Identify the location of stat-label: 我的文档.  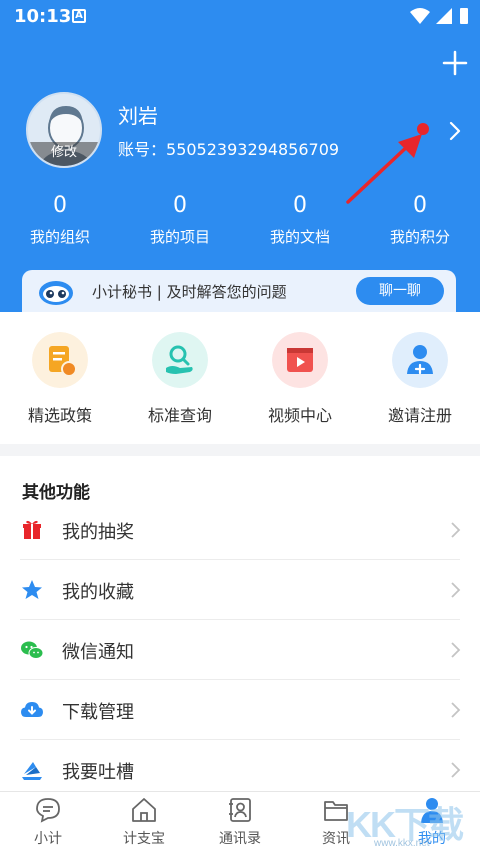
(299, 237).